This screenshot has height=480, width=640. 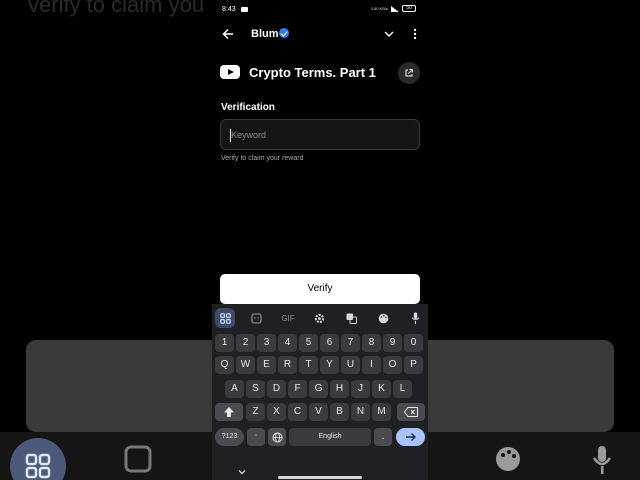 What do you see at coordinates (245, 343) in the screenshot?
I see `key-2: 2` at bounding box center [245, 343].